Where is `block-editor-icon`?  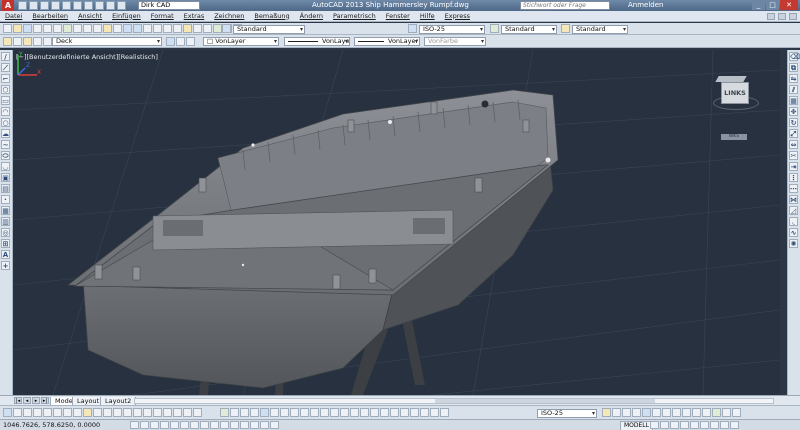
block-editor-icon is located at coordinates (117, 28).